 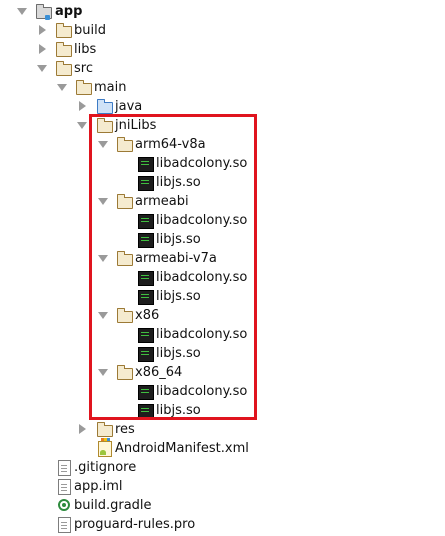 I want to click on tree-item-app-iml: app.iml, so click(x=80, y=486).